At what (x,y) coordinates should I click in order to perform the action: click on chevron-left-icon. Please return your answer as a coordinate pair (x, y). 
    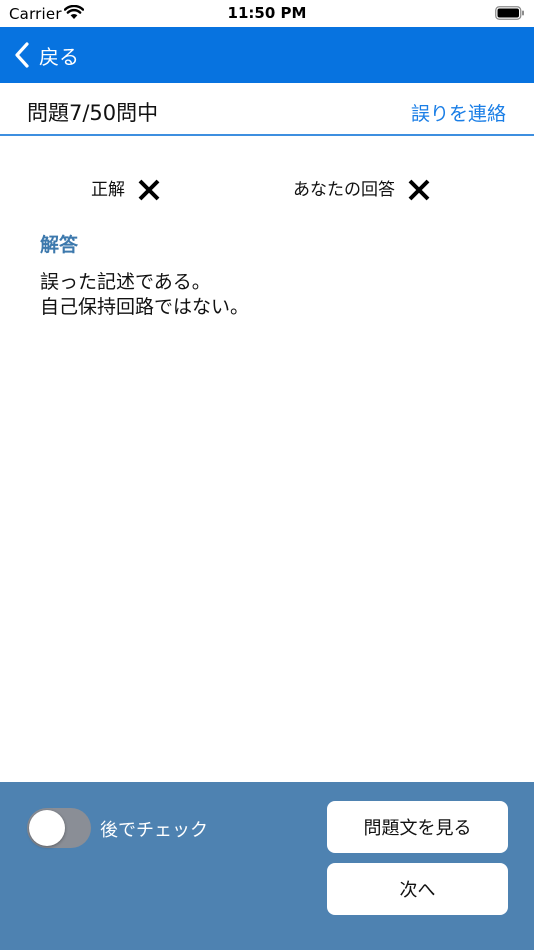
    Looking at the image, I should click on (22, 55).